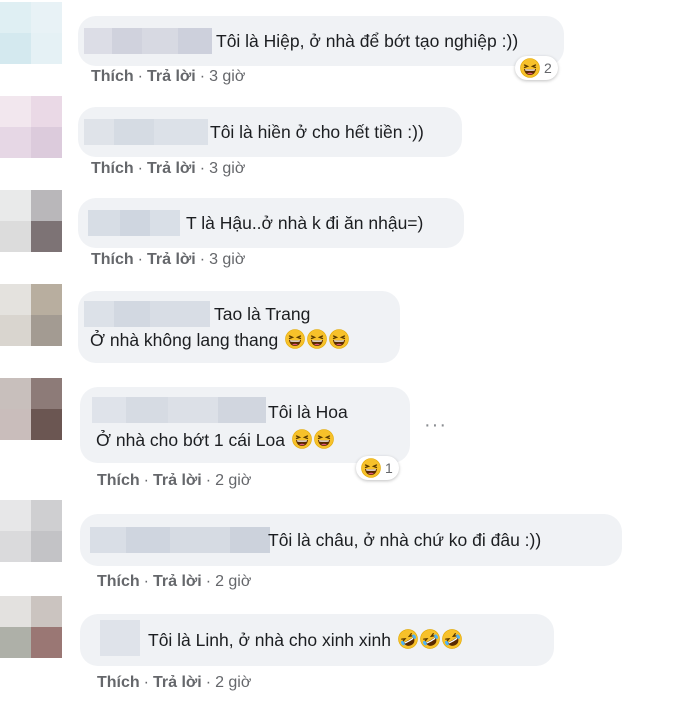  What do you see at coordinates (308, 412) in the screenshot?
I see `comment-text-line1: Tôi là Hoa` at bounding box center [308, 412].